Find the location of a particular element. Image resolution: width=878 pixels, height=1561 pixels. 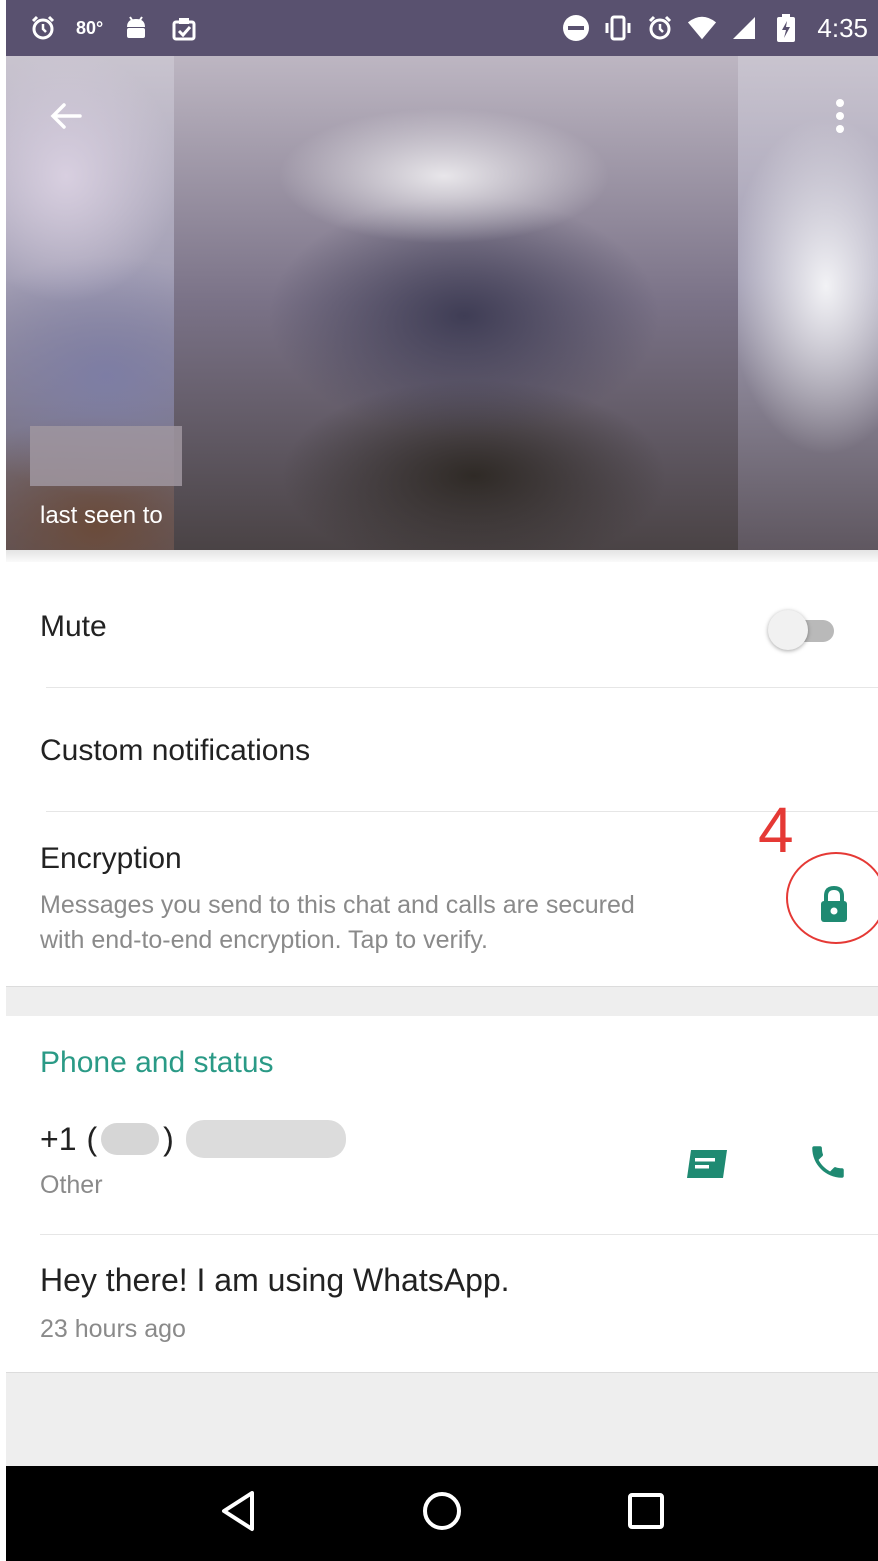

nav-home-button is located at coordinates (442, 1514).